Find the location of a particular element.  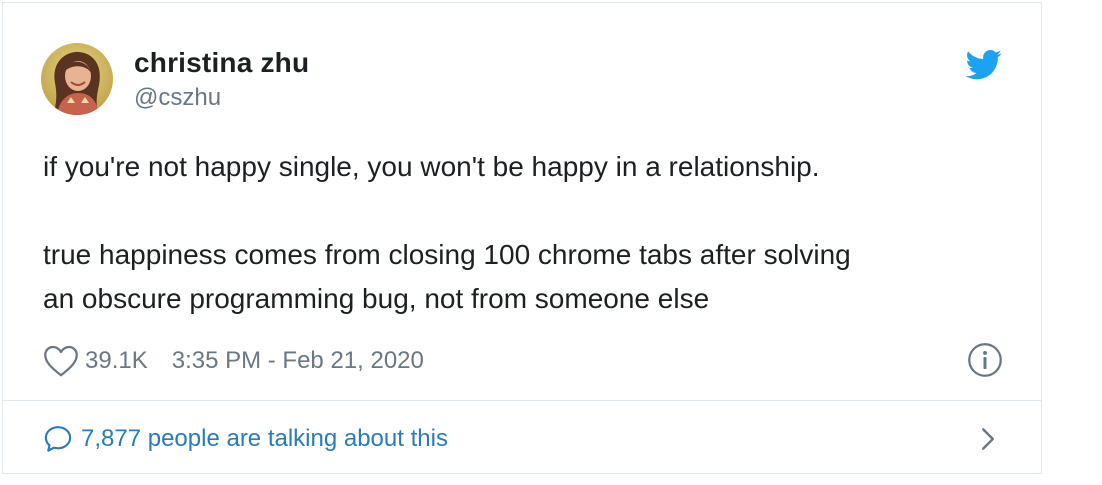

conversation-label: 7,877 people are talking about this is located at coordinates (264, 439).